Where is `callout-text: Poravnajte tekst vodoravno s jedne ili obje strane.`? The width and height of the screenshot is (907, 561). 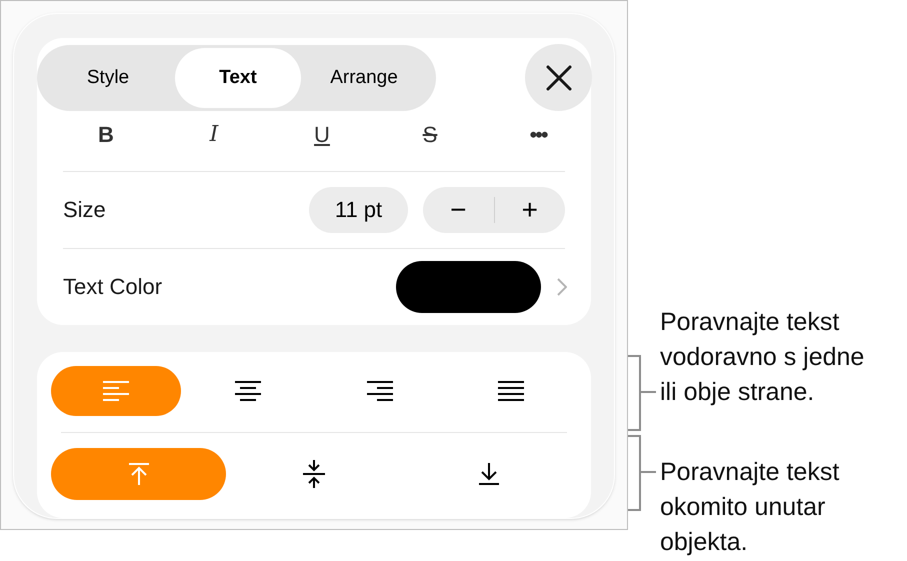 callout-text: Poravnajte tekst vodoravno s jedne ili obje strane. is located at coordinates (762, 357).